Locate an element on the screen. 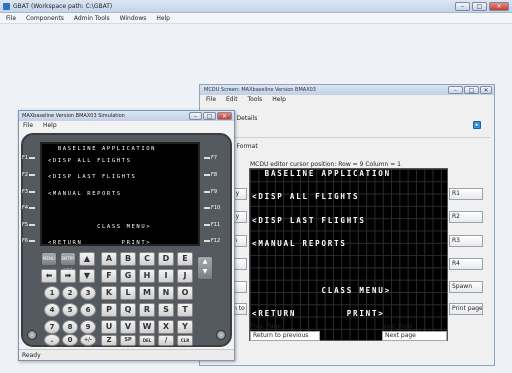 Image resolution: width=512 pixels, height=373 pixels. key-b: B is located at coordinates (128, 259).